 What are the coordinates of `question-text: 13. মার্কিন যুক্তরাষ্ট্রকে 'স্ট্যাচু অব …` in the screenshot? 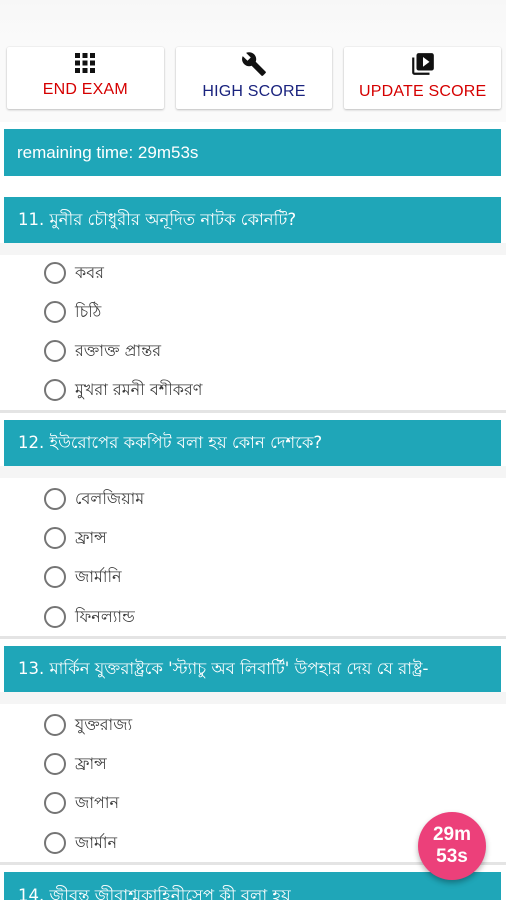 It's located at (223, 668).